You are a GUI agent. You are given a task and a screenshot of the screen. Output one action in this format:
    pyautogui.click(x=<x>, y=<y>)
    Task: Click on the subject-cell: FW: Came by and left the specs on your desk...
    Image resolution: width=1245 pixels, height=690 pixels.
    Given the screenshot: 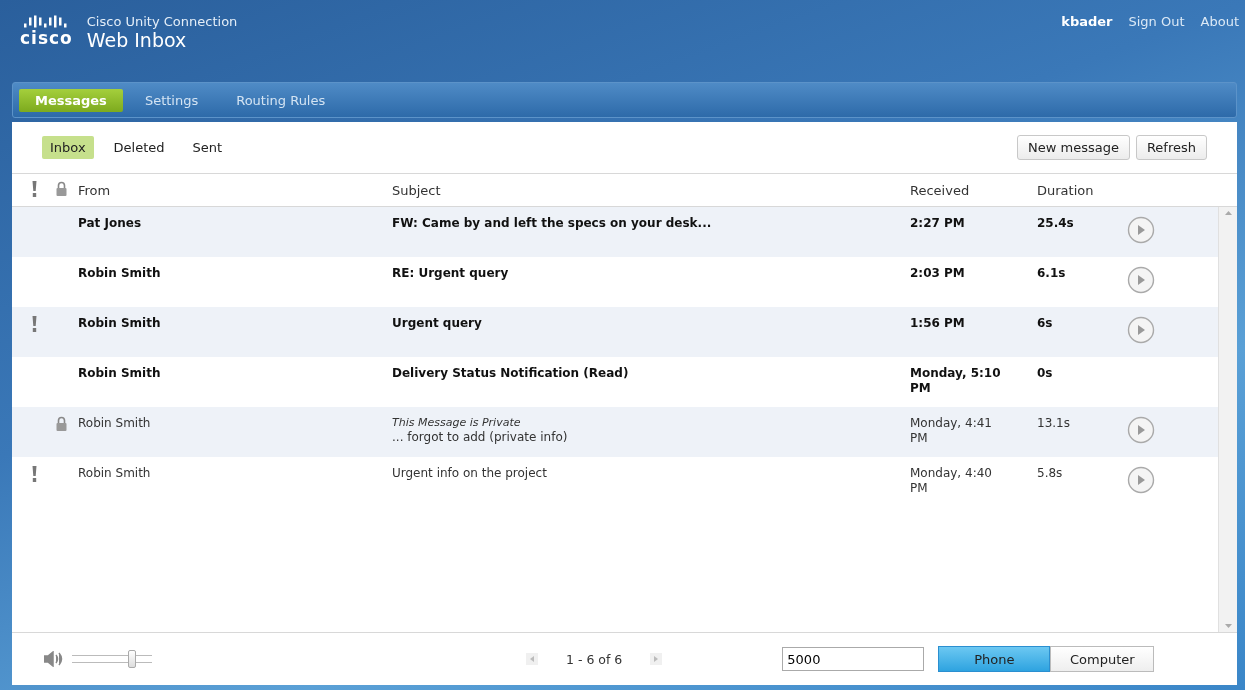 What is the action you would take?
    pyautogui.click(x=552, y=223)
    